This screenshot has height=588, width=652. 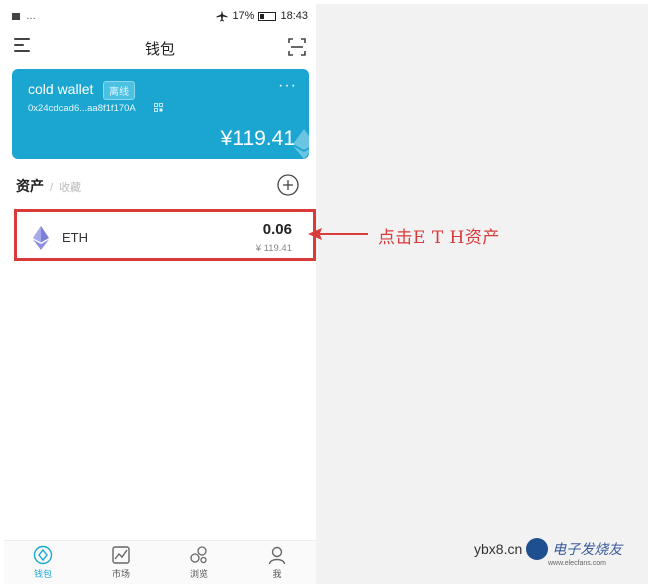 I want to click on bottom-tab-bar: 钱包 市场 浏览 我, so click(x=160, y=562).